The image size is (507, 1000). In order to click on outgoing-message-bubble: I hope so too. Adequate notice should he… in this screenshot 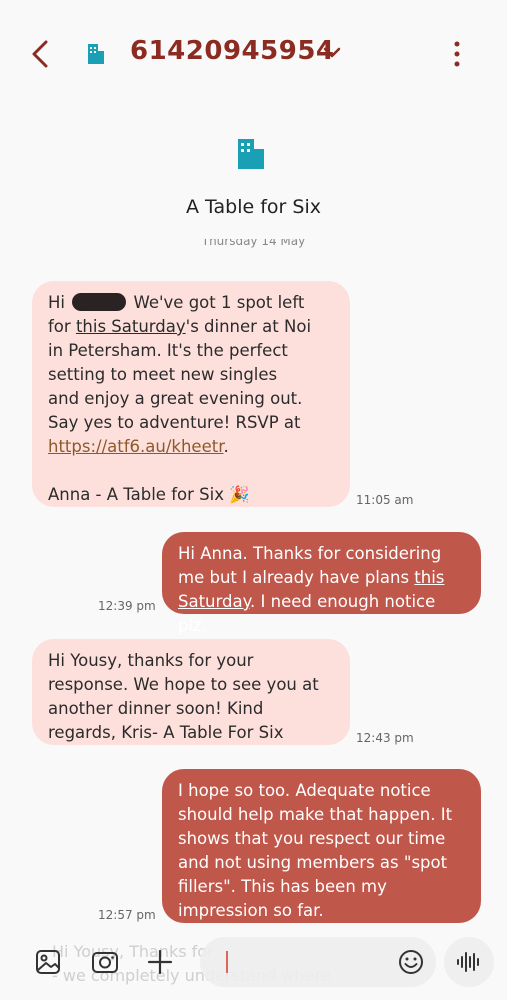, I will do `click(321, 846)`.